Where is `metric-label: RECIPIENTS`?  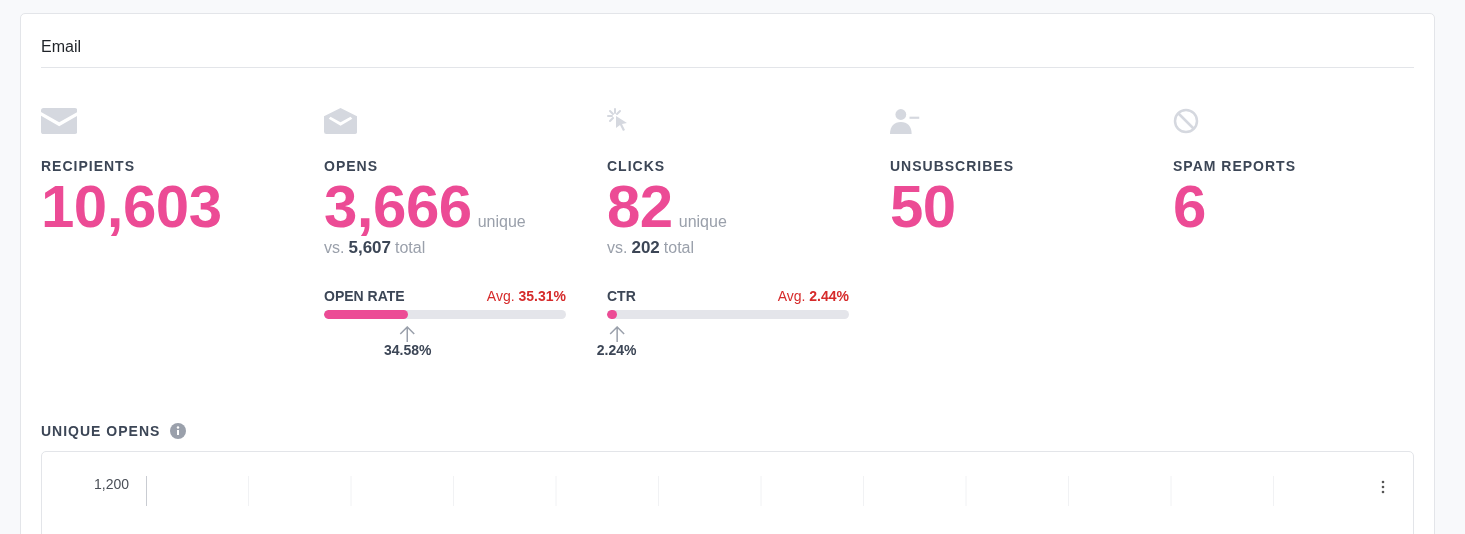 metric-label: RECIPIENTS is located at coordinates (88, 166).